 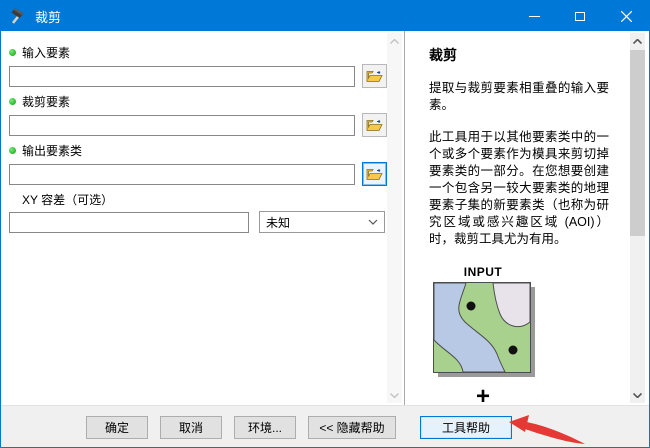 I want to click on clip-features-field, so click(x=182, y=125).